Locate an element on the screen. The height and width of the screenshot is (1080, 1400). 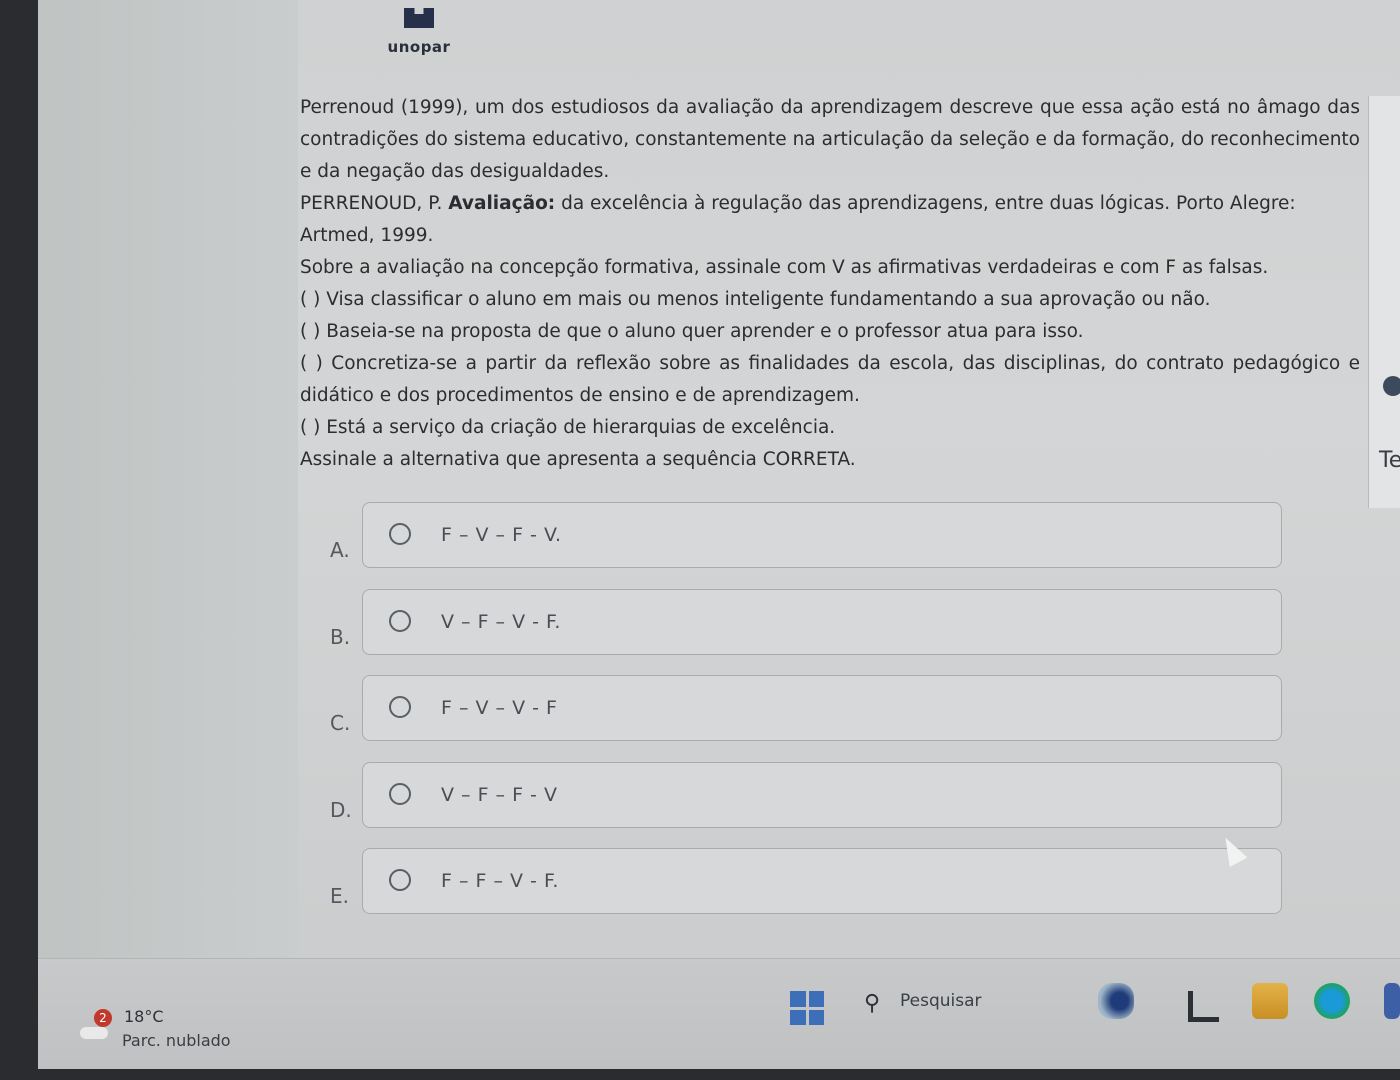
logo-text: unopar is located at coordinates (419, 47).